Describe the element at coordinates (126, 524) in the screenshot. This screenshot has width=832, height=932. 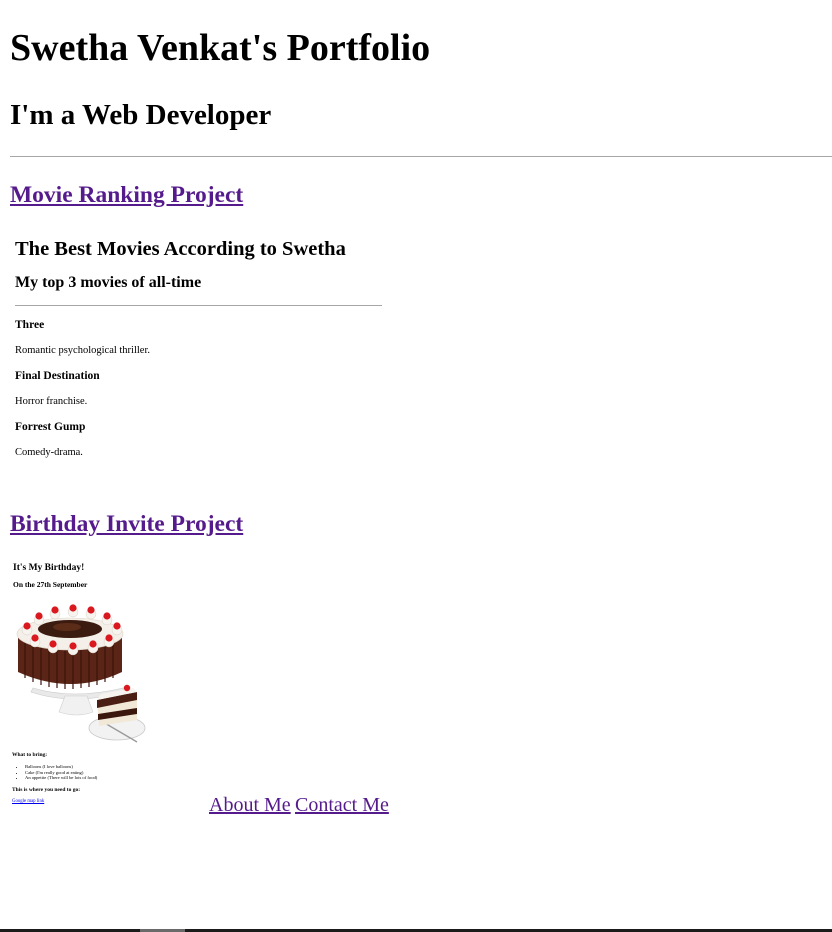
I see `birthday-invite-project-link: Birthday Invite Project` at that location.